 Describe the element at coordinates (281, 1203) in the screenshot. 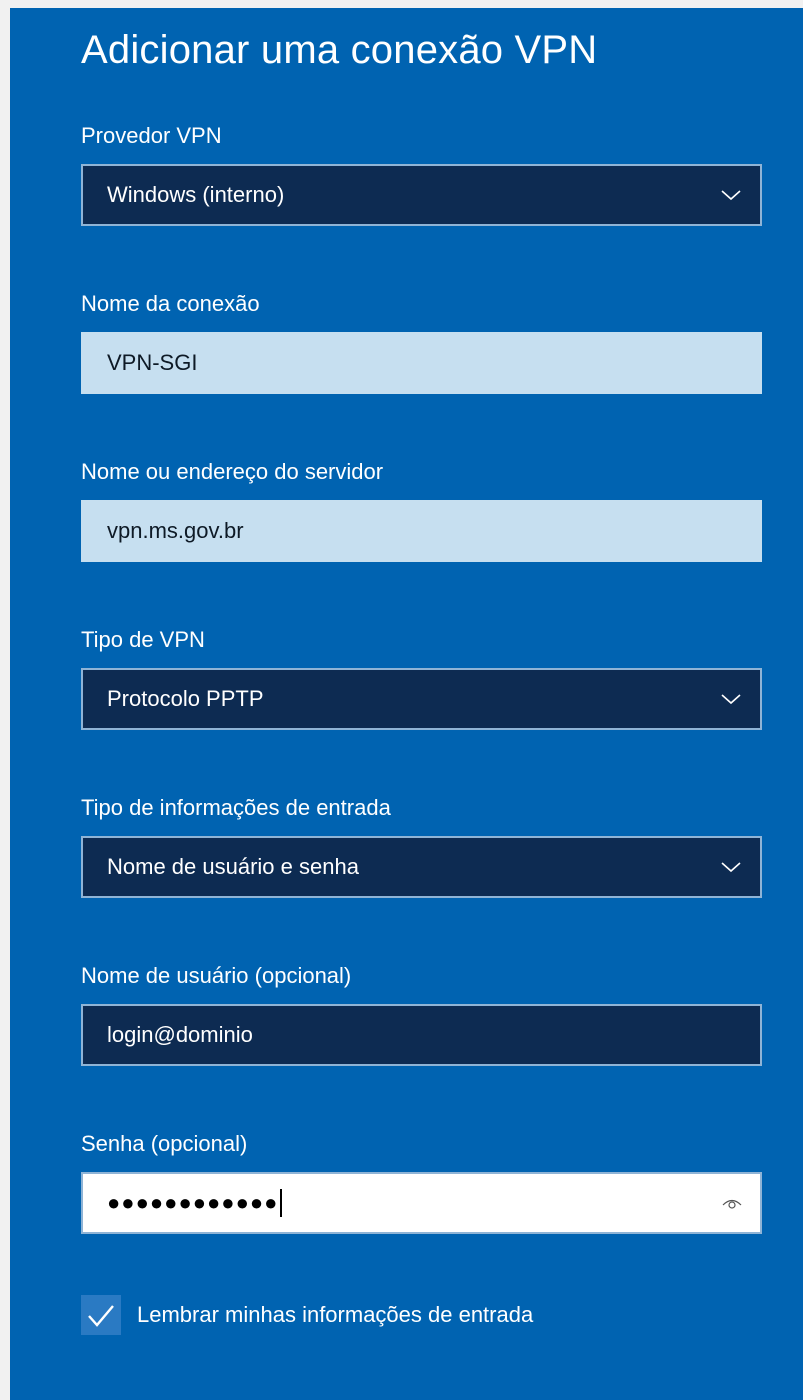

I see `text-caret` at that location.